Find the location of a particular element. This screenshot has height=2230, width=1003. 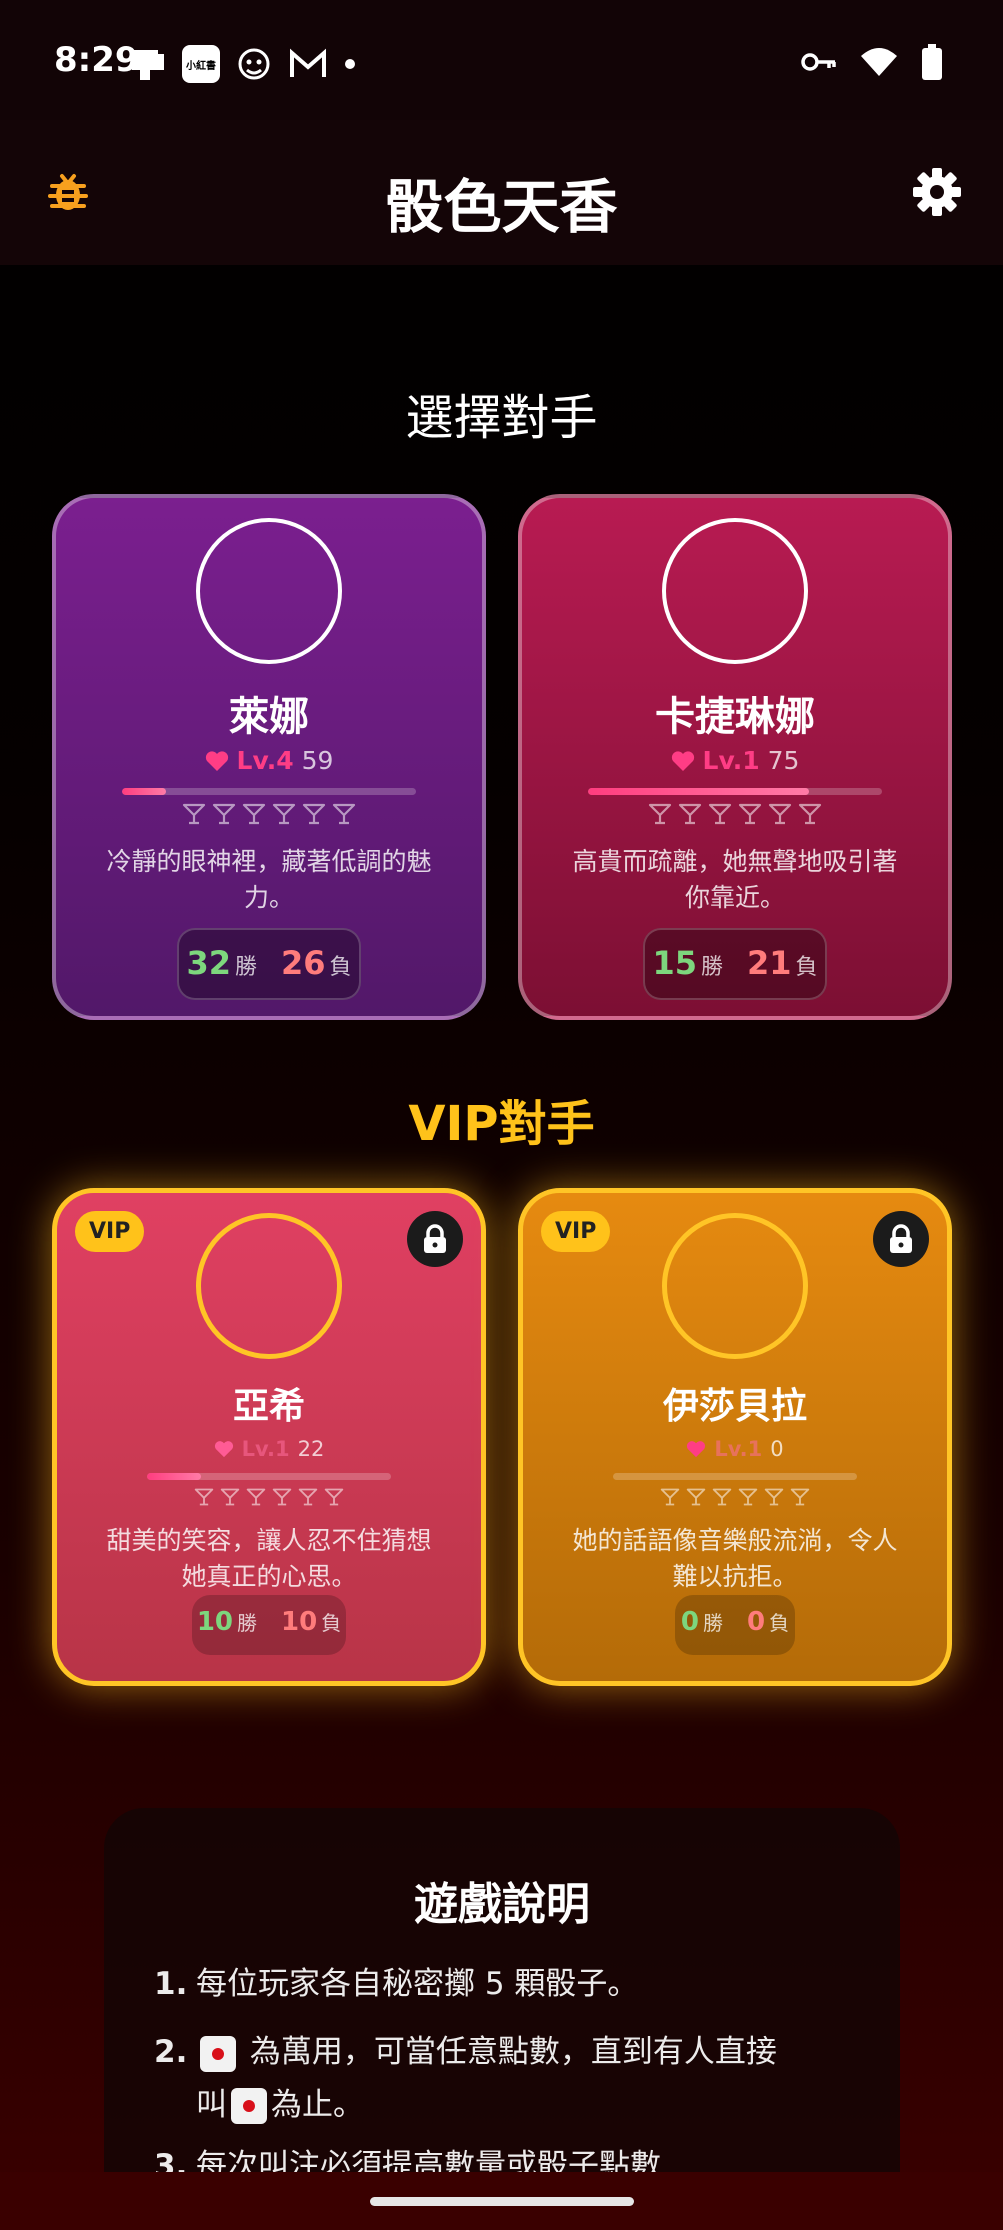

vip-section-title: VIP對手 is located at coordinates (501, 1124).